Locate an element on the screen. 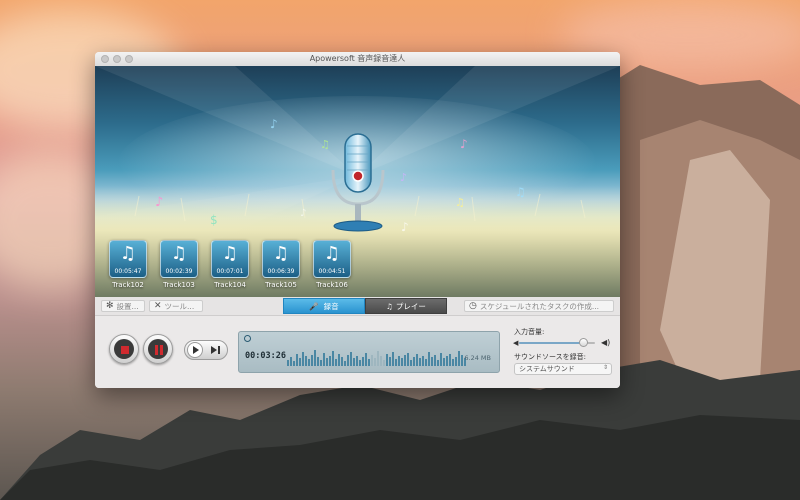  title-bar: Apowersoft 音声録音達人 is located at coordinates (357, 59).